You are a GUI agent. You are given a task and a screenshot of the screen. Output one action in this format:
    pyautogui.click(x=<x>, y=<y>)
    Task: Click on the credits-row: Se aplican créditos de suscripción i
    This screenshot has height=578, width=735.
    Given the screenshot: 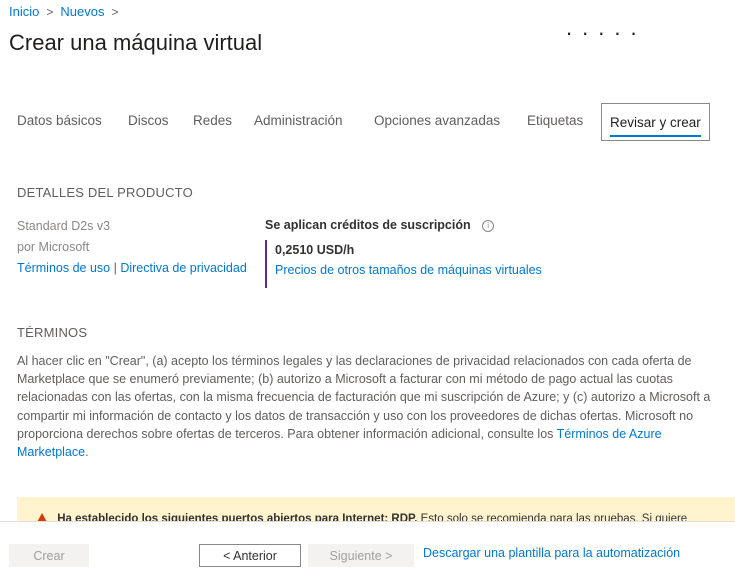 What is the action you would take?
    pyautogui.click(x=380, y=225)
    